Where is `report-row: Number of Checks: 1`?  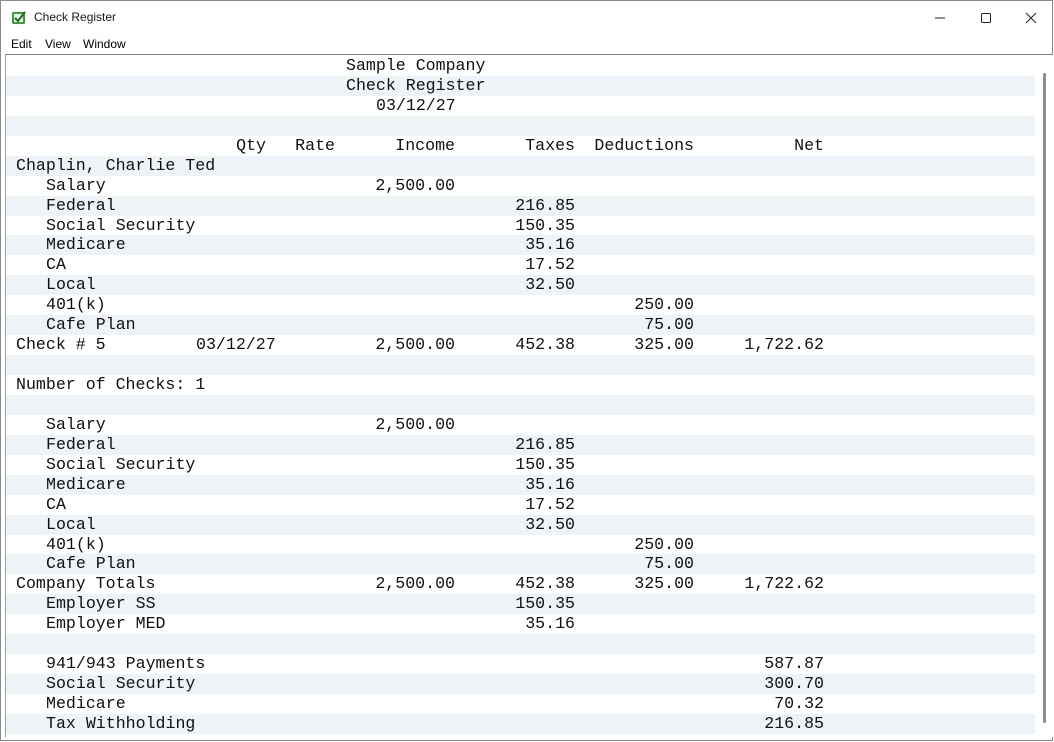 report-row: Number of Checks: 1 is located at coordinates (520, 385).